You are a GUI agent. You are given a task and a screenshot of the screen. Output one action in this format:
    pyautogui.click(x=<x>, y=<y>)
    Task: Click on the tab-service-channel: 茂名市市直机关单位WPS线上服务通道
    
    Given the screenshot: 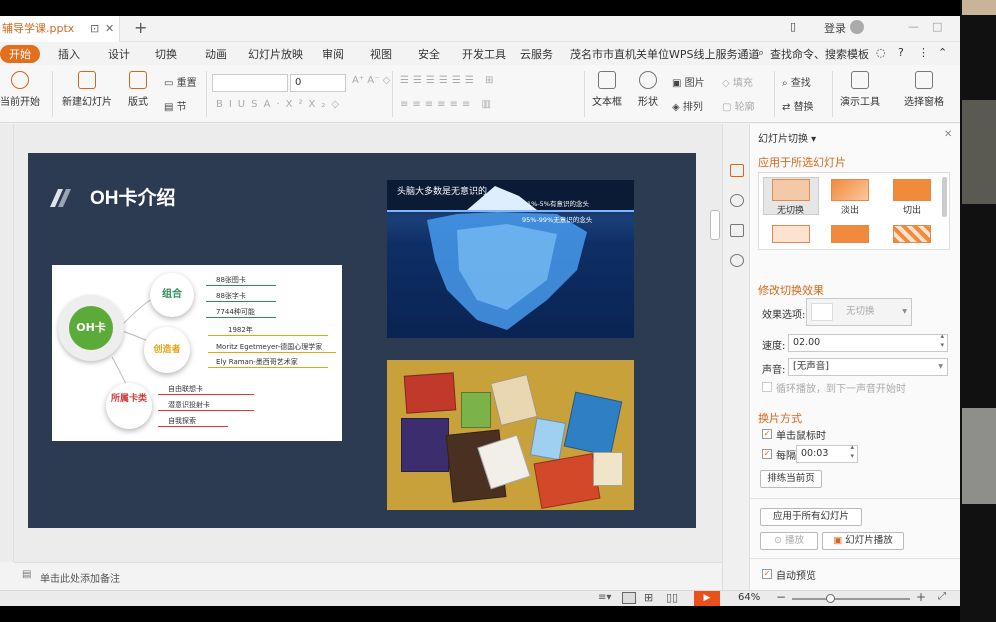 What is the action you would take?
    pyautogui.click(x=665, y=54)
    